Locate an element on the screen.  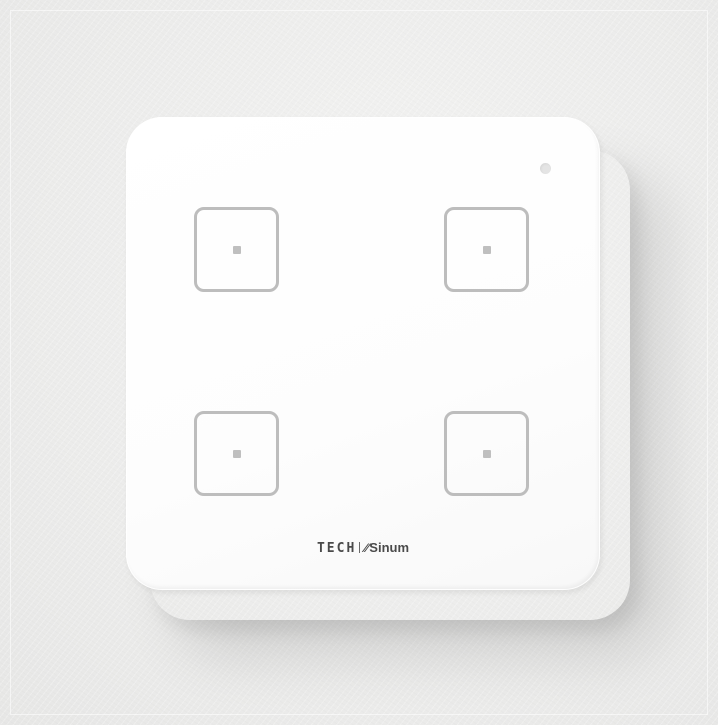
tech-logo-text: TECH is located at coordinates (336, 548).